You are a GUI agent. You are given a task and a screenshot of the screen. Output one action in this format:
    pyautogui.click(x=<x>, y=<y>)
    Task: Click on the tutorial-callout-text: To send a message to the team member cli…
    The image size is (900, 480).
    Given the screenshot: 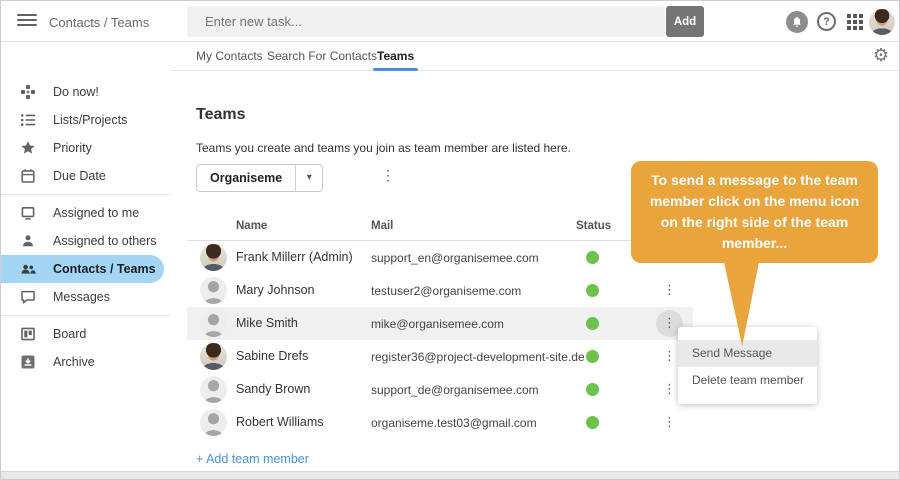 What is the action you would take?
    pyautogui.click(x=754, y=211)
    